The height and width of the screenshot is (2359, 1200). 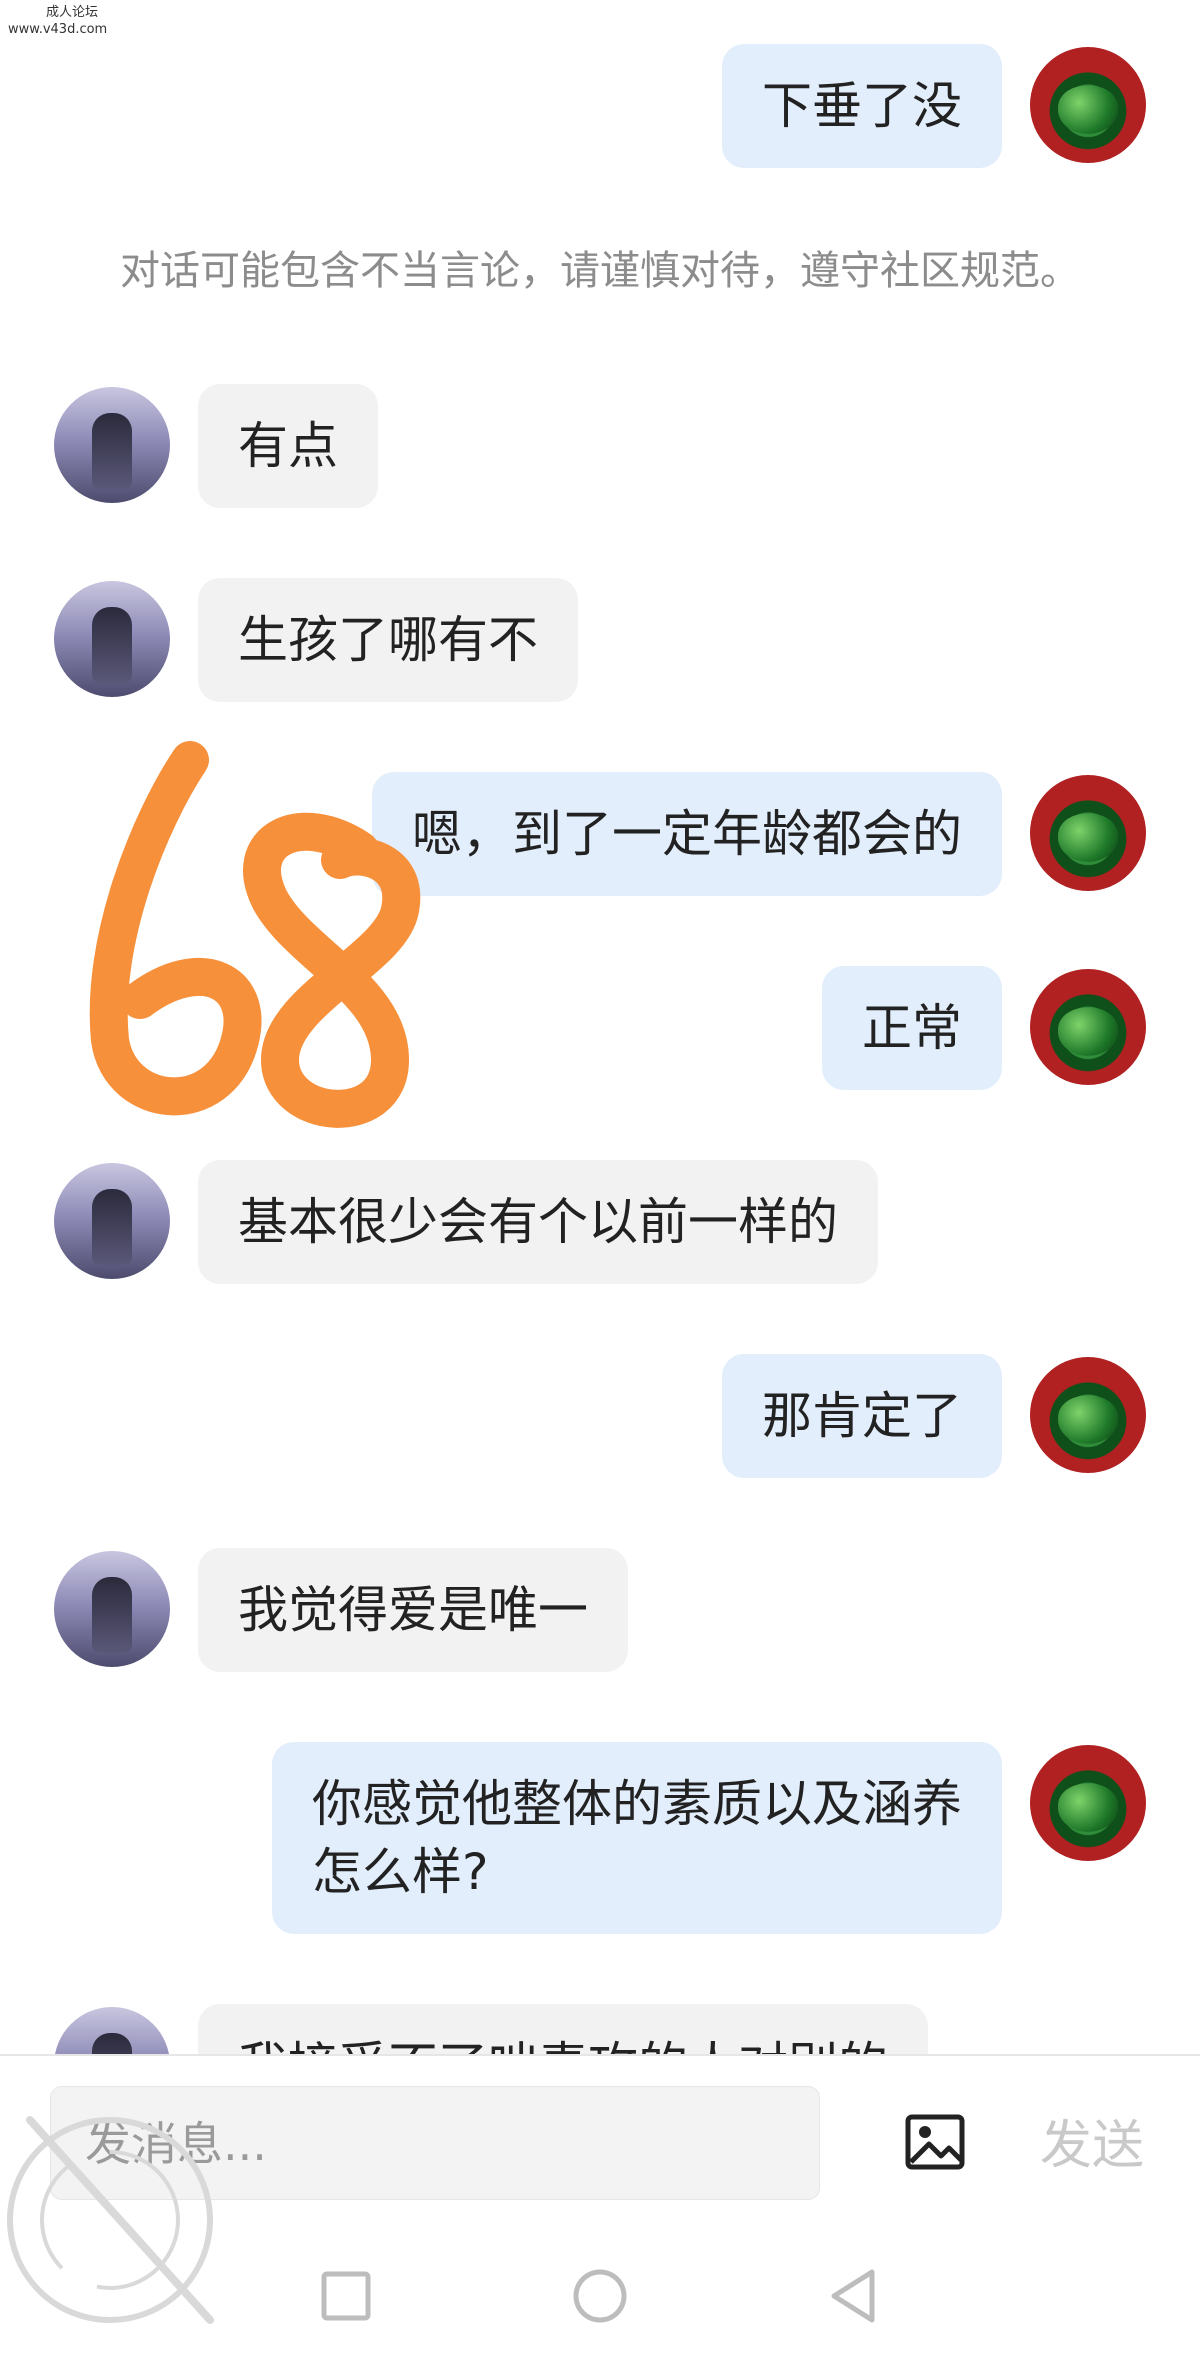 I want to click on message-bubble-outgoing: 正常, so click(x=912, y=1028).